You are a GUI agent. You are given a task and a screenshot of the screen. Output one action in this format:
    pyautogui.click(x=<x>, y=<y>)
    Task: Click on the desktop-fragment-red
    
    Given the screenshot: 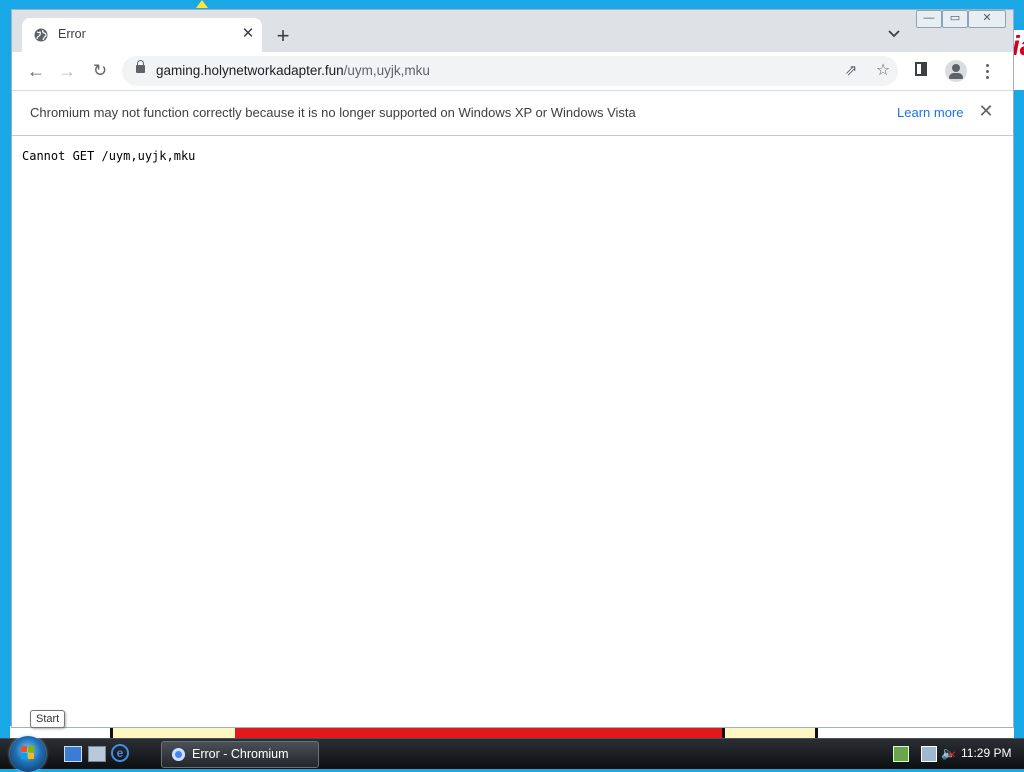 What is the action you would take?
    pyautogui.click(x=480, y=732)
    